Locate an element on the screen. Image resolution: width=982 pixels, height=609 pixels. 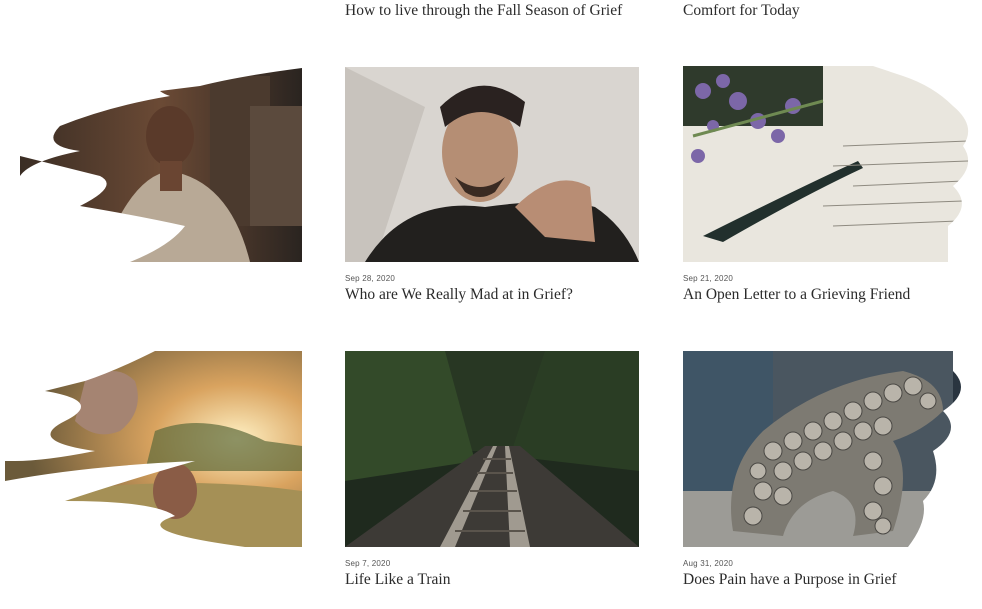
post-title-mad-in-grief: Who are We Really Mad at in Grief? is located at coordinates (459, 295).